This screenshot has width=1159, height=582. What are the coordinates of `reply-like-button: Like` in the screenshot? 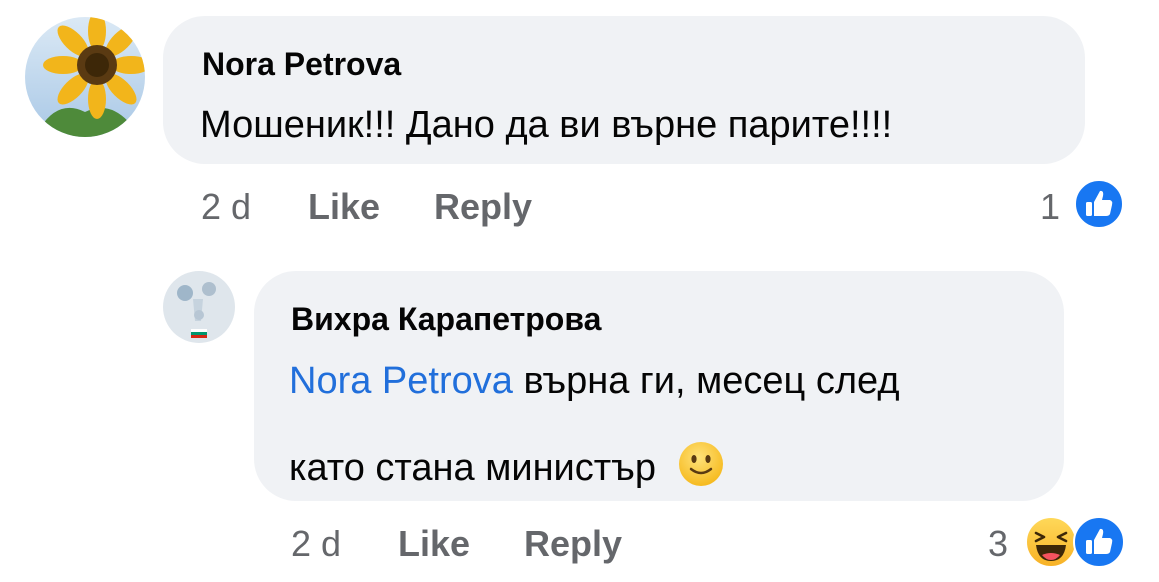 It's located at (434, 544).